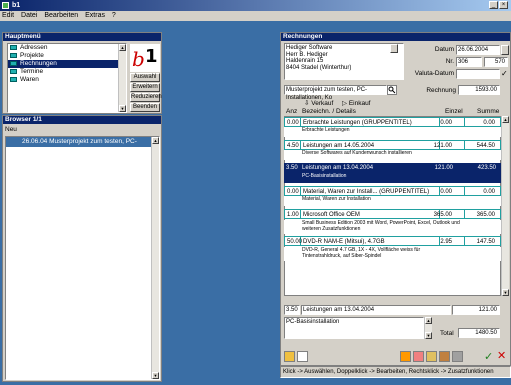  What do you see at coordinates (16, 5) in the screenshot?
I see `window-title: b1` at bounding box center [16, 5].